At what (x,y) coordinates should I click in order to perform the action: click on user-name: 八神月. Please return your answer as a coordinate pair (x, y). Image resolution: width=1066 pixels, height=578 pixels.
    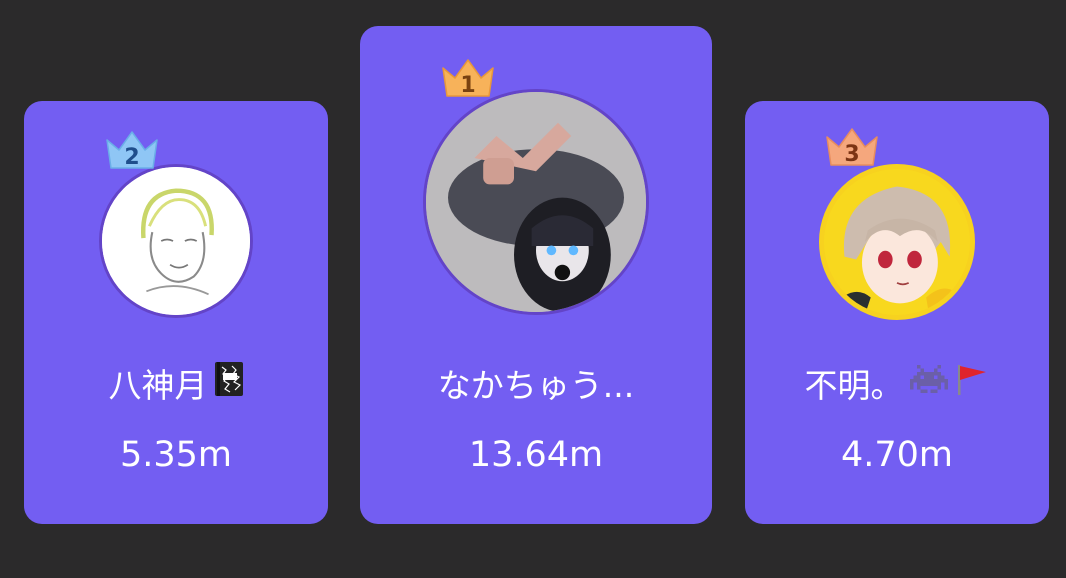
    Looking at the image, I should click on (158, 385).